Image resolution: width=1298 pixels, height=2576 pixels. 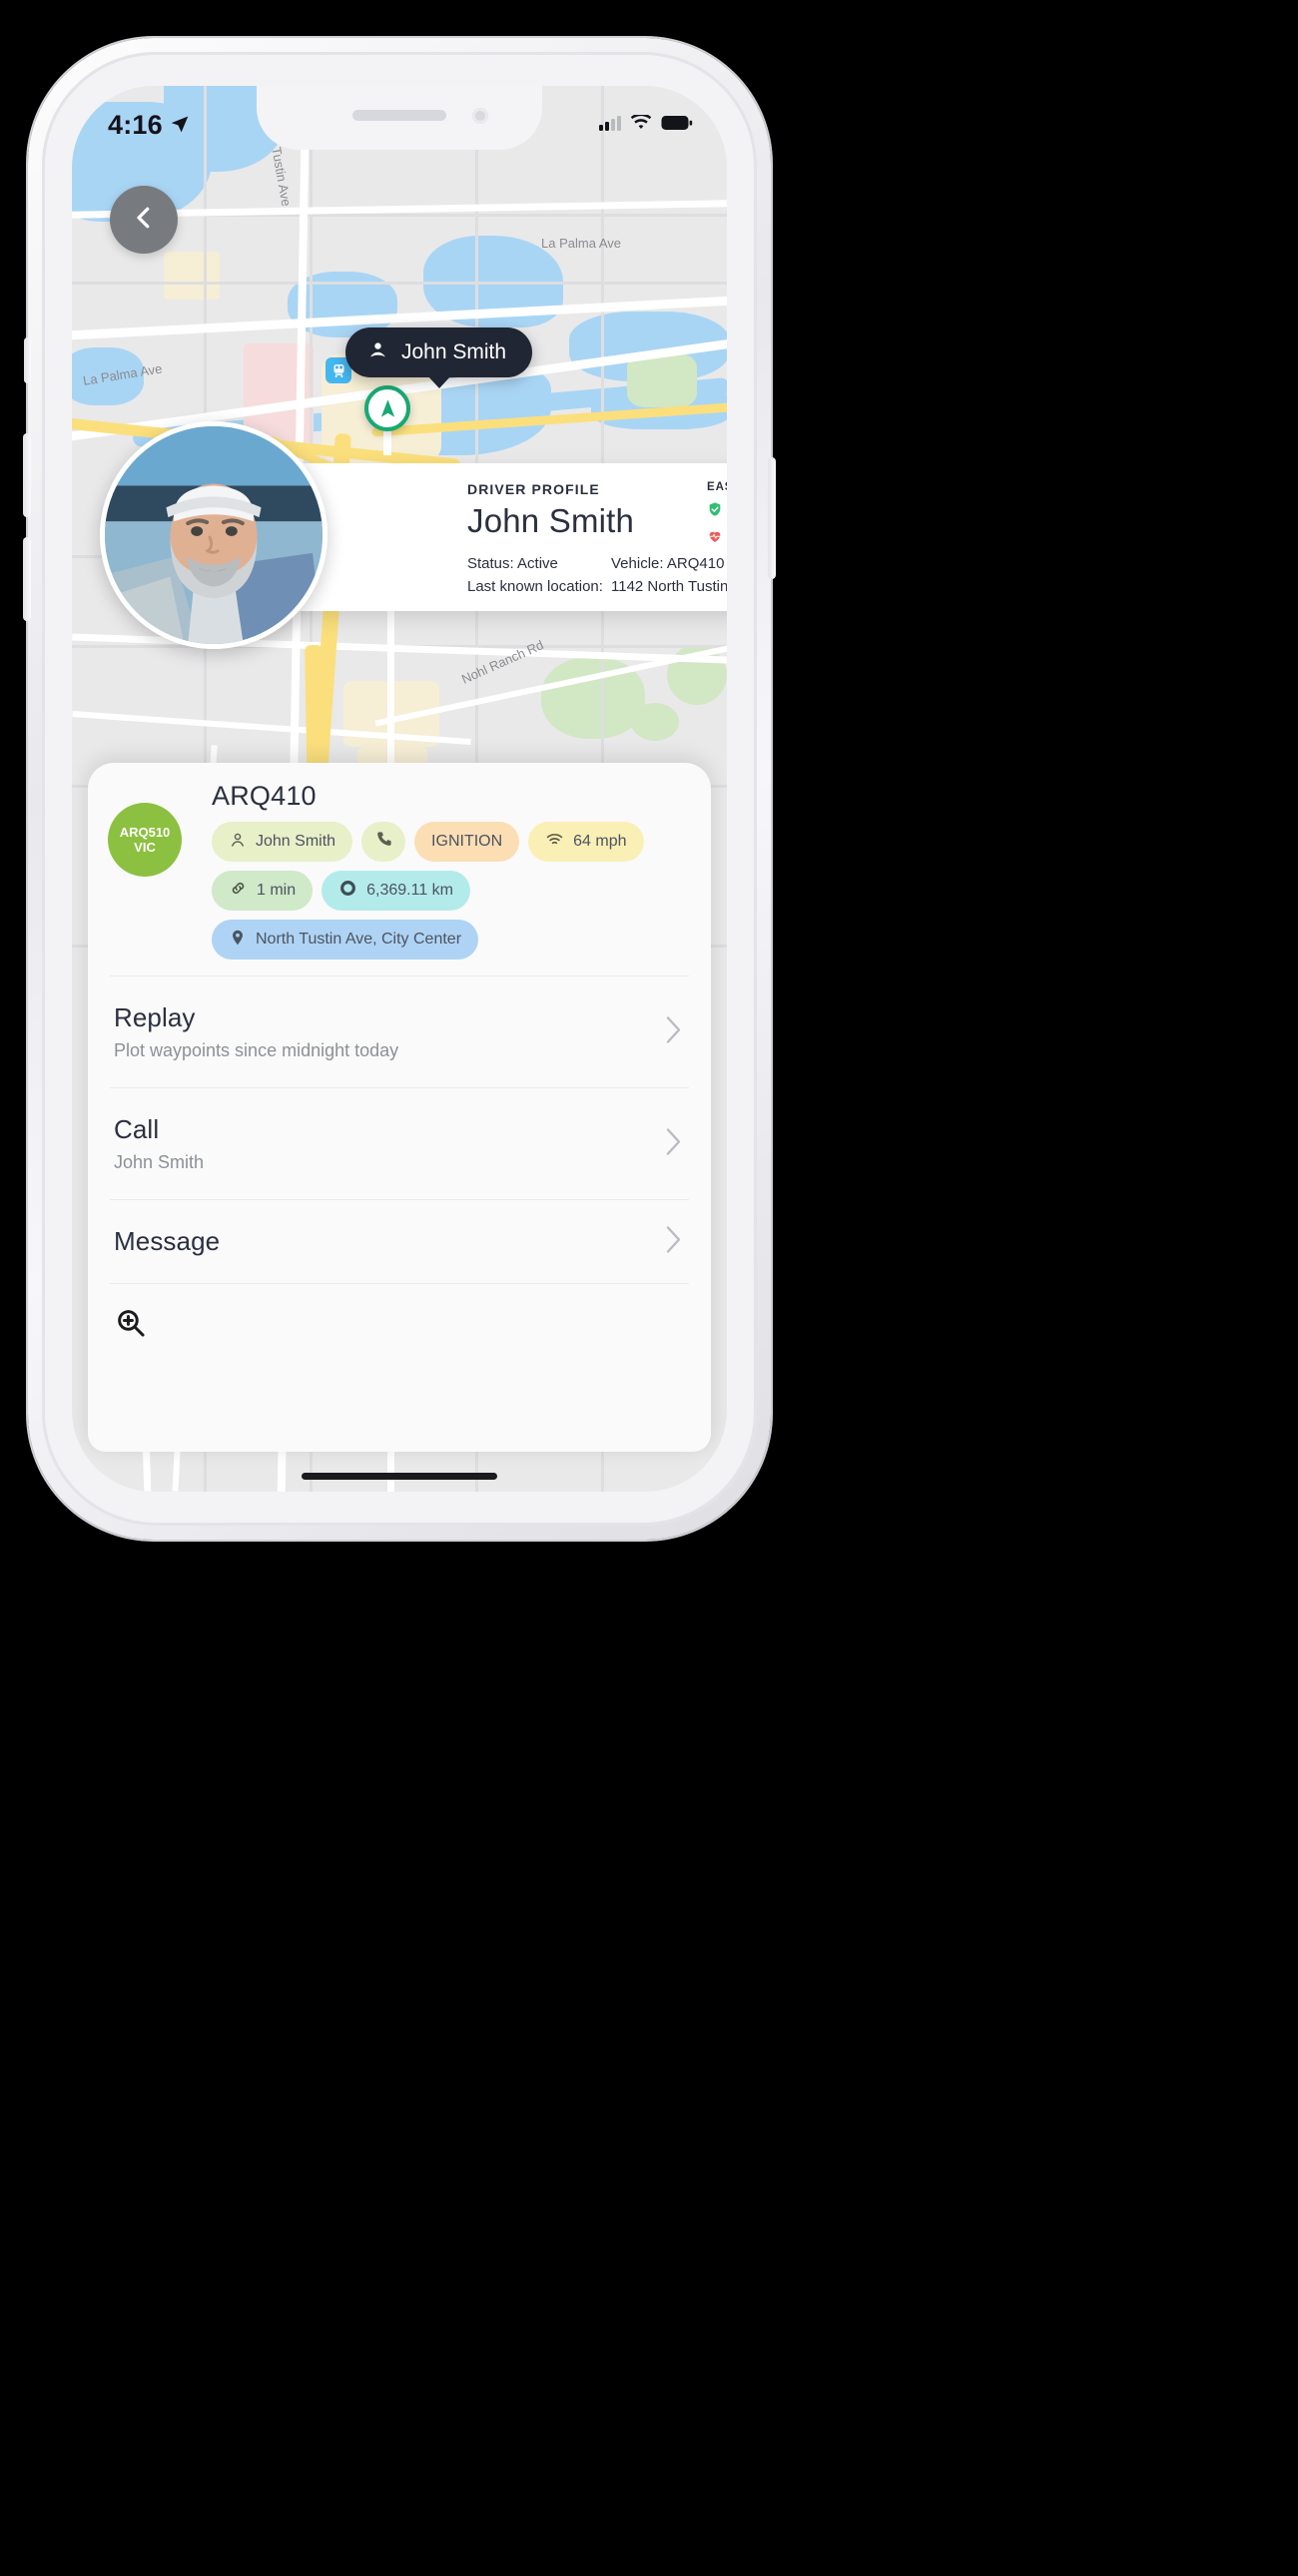 I want to click on chip-label: 6,369.11 km, so click(x=409, y=890).